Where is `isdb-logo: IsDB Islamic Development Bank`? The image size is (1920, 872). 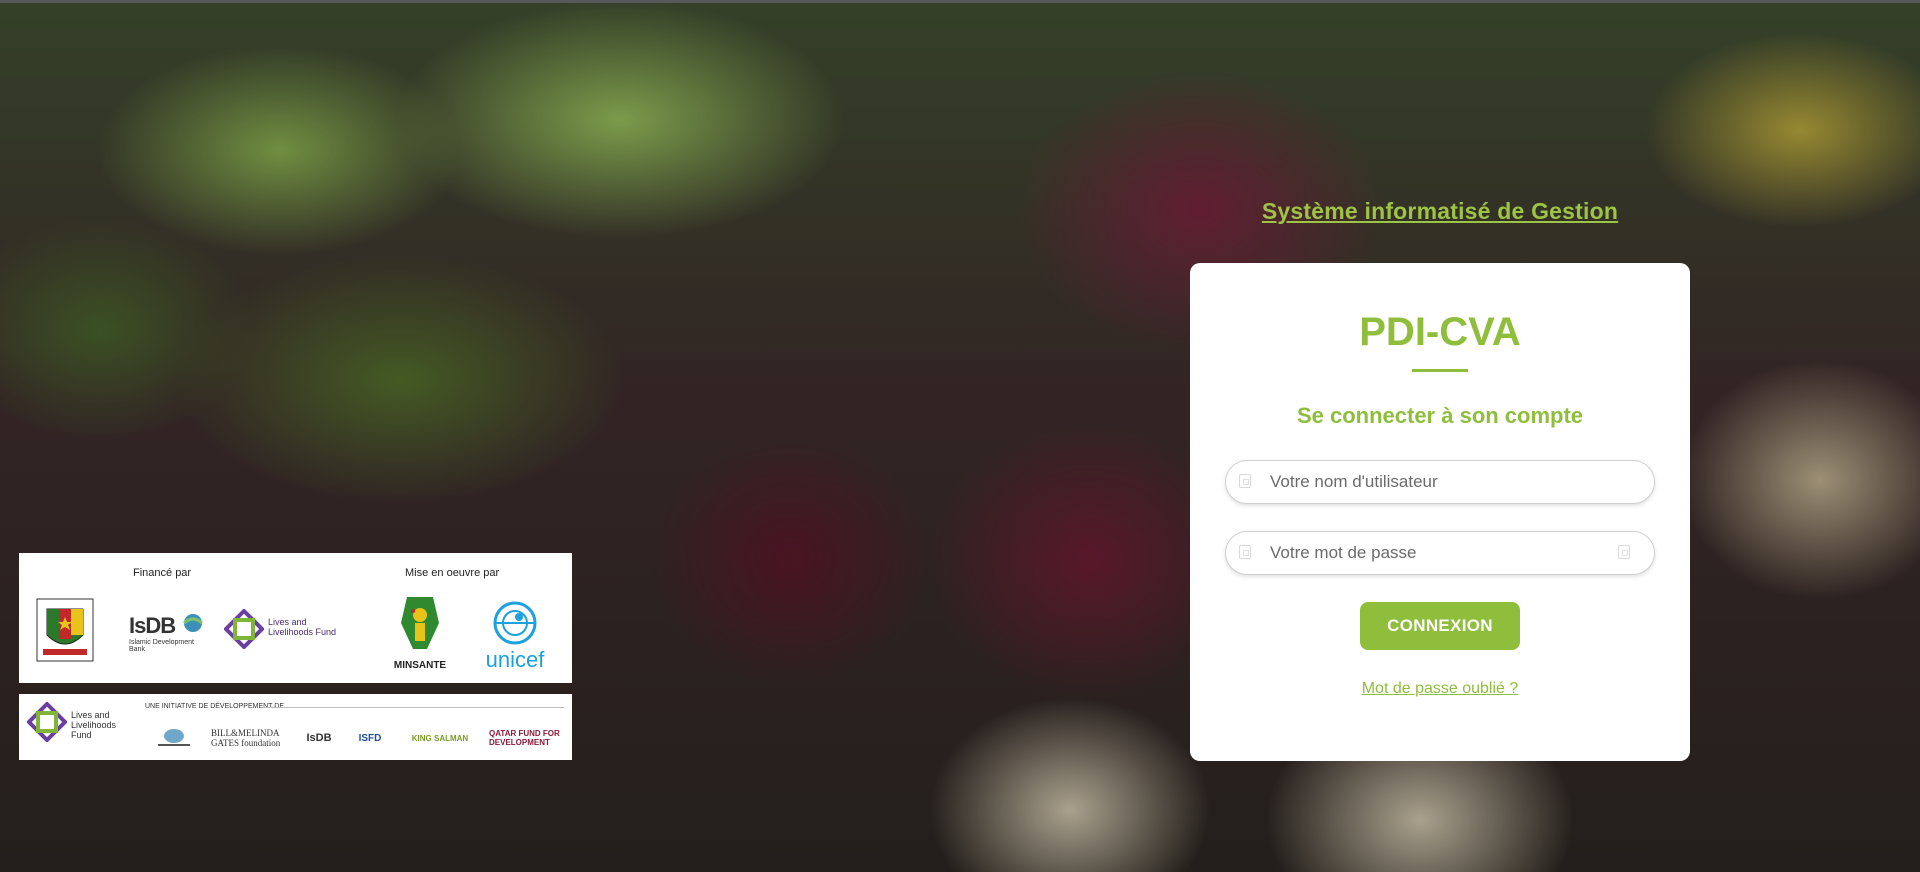
isdb-logo: IsDB Islamic Development Bank is located at coordinates (169, 637).